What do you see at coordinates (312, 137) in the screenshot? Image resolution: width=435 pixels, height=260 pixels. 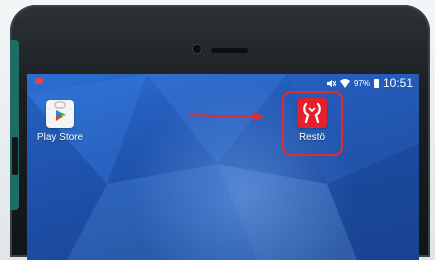 I see `app-label-resto: Restö` at bounding box center [312, 137].